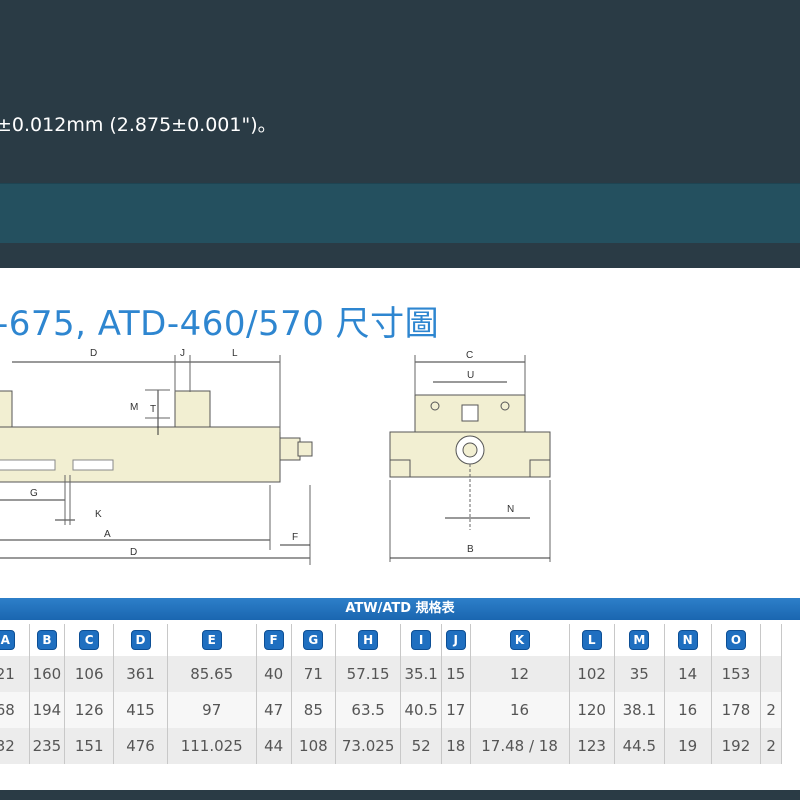  What do you see at coordinates (211, 640) in the screenshot?
I see `column-letter-e: E` at bounding box center [211, 640].